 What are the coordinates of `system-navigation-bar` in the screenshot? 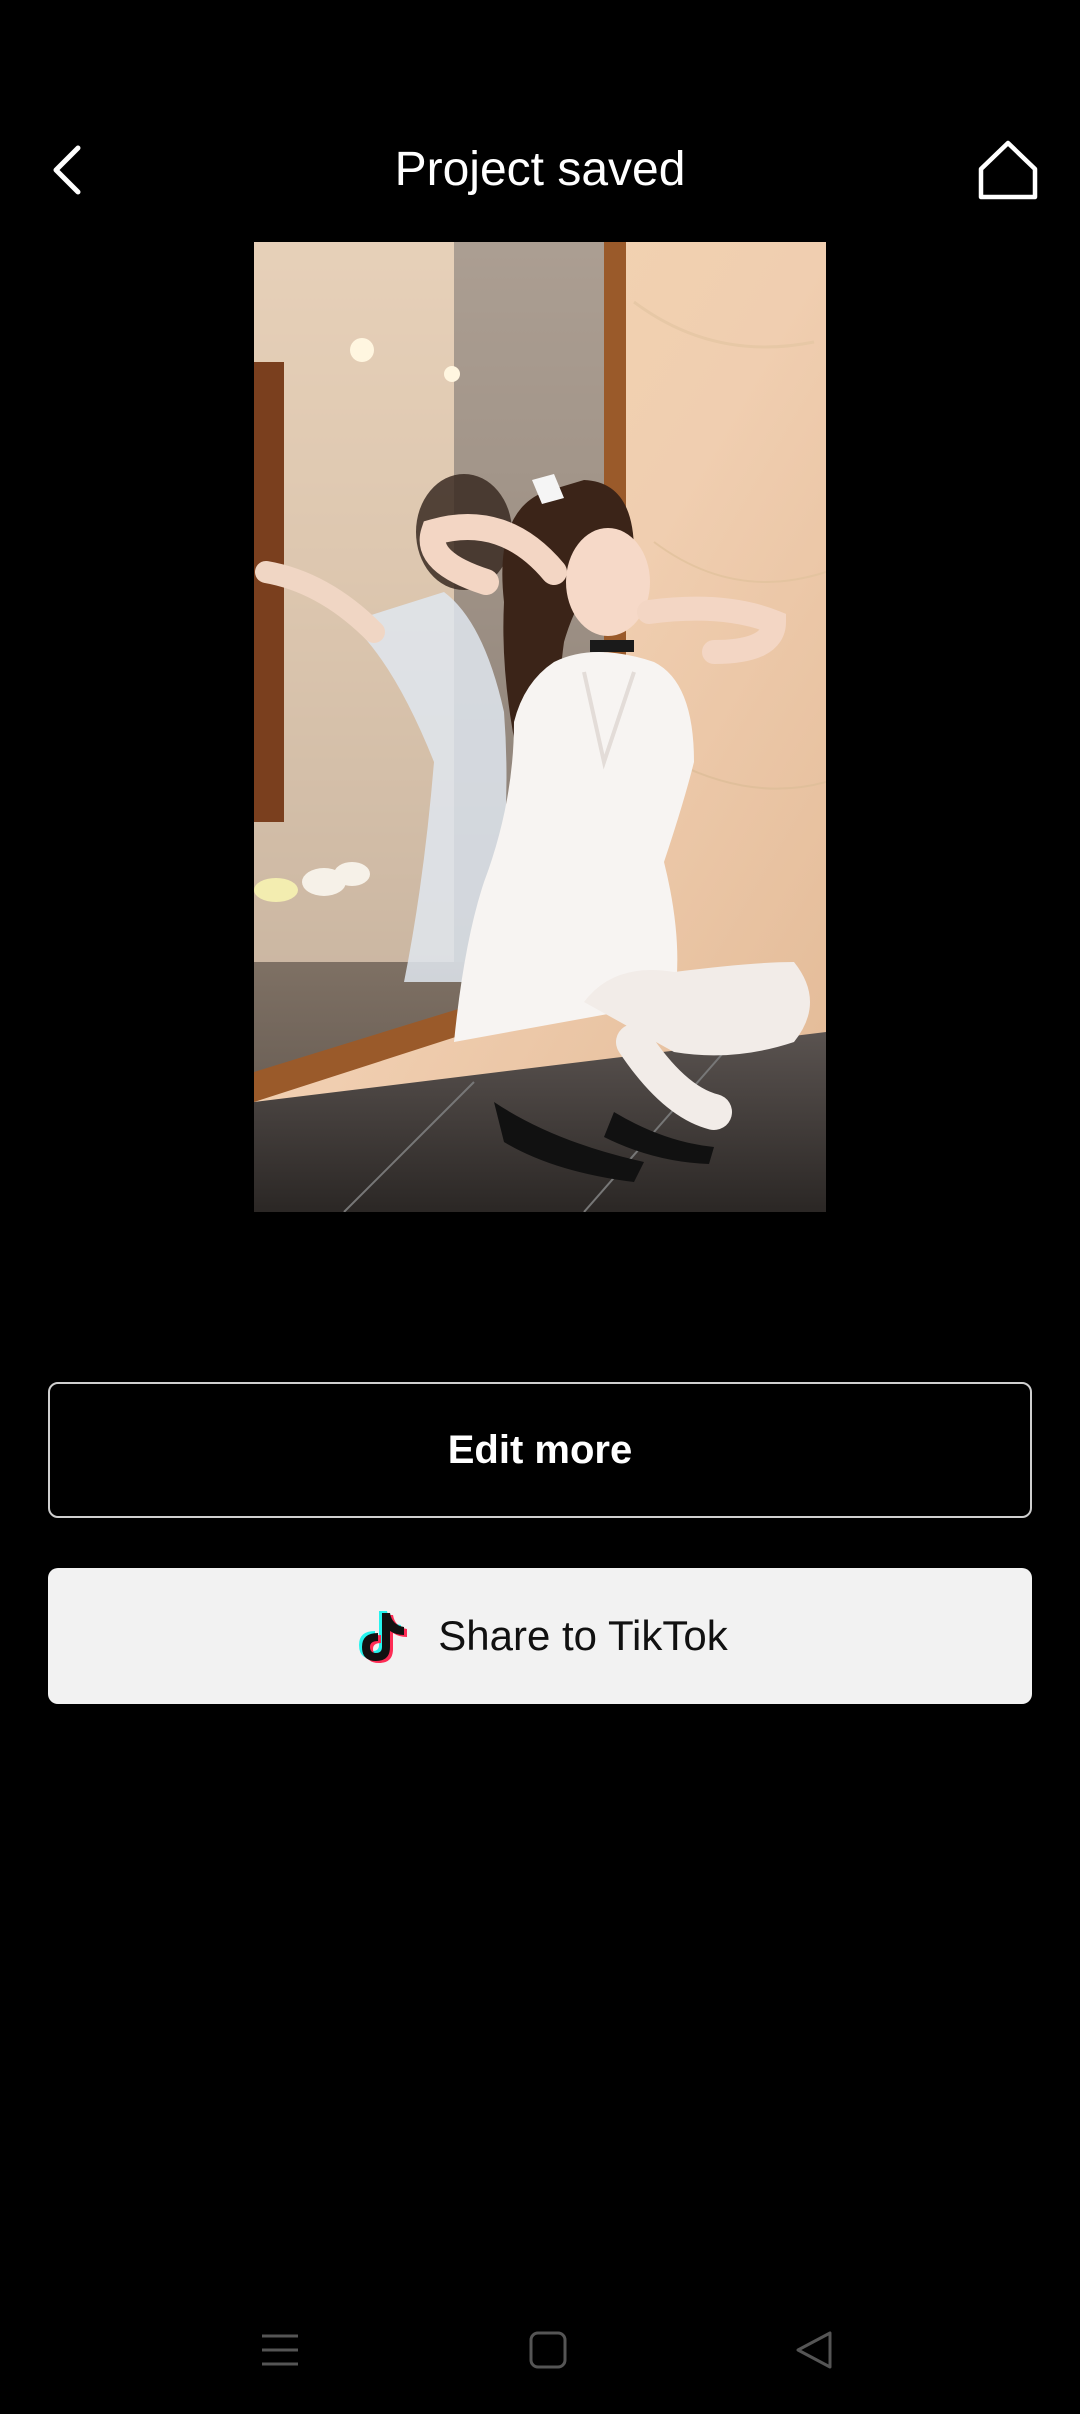 It's located at (540, 2348).